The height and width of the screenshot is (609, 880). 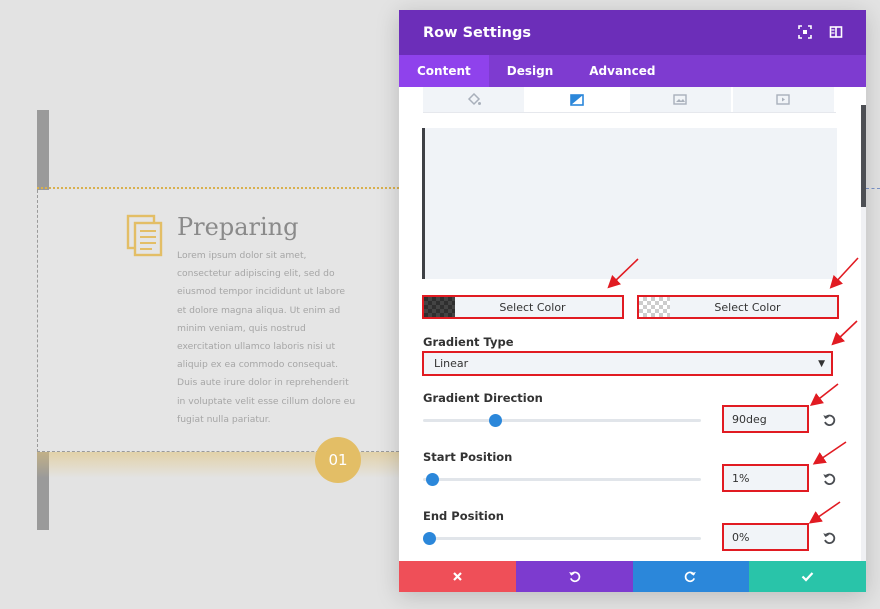 I want to click on arrow-end-color, so click(x=844, y=273).